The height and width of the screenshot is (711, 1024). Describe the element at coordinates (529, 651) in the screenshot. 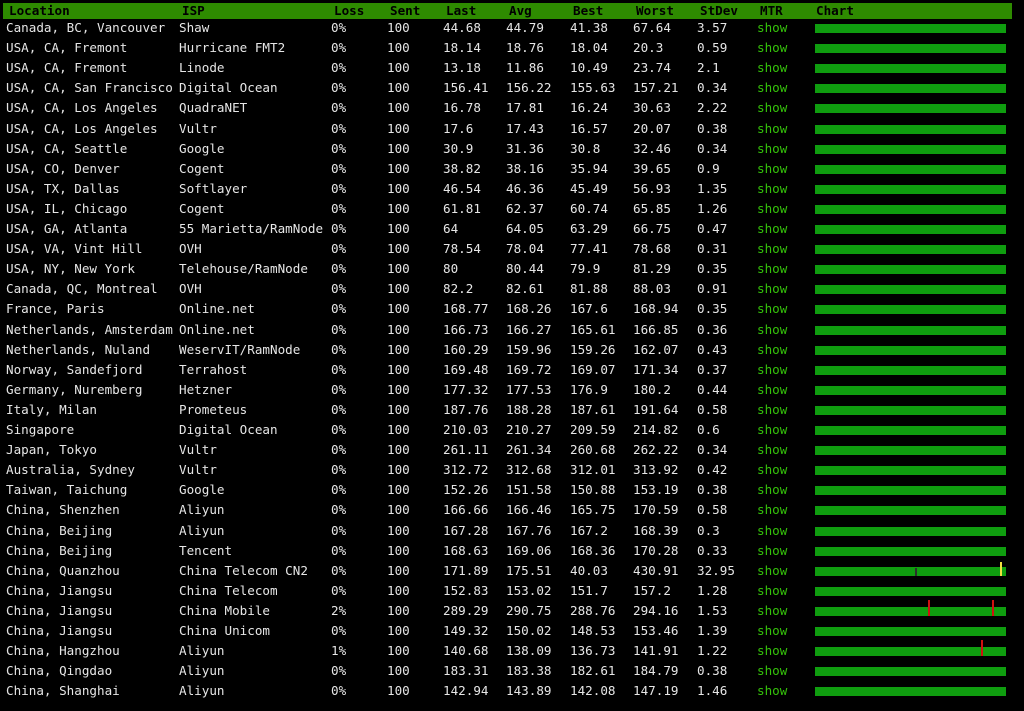

I see `avg-cell: 138.09` at that location.